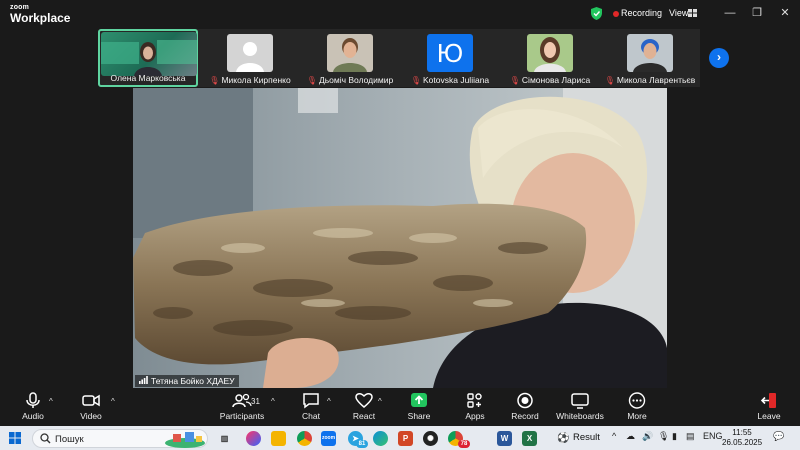 Image resolution: width=800 pixels, height=450 pixels. I want to click on chatgpt-icon: ✺, so click(430, 438).